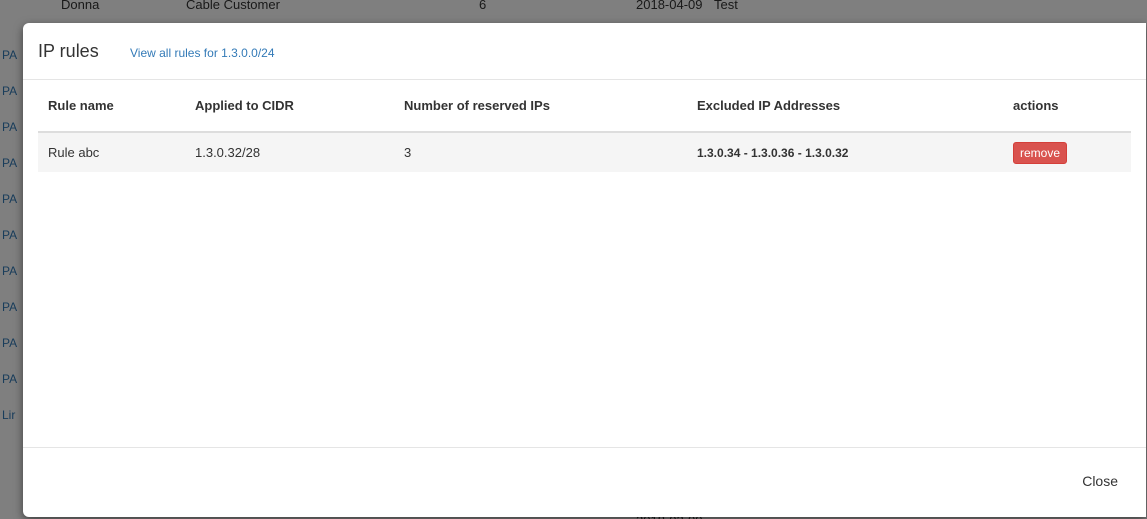 The image size is (1147, 519). Describe the element at coordinates (111, 106) in the screenshot. I see `column-header-rule-name: Rule name` at that location.